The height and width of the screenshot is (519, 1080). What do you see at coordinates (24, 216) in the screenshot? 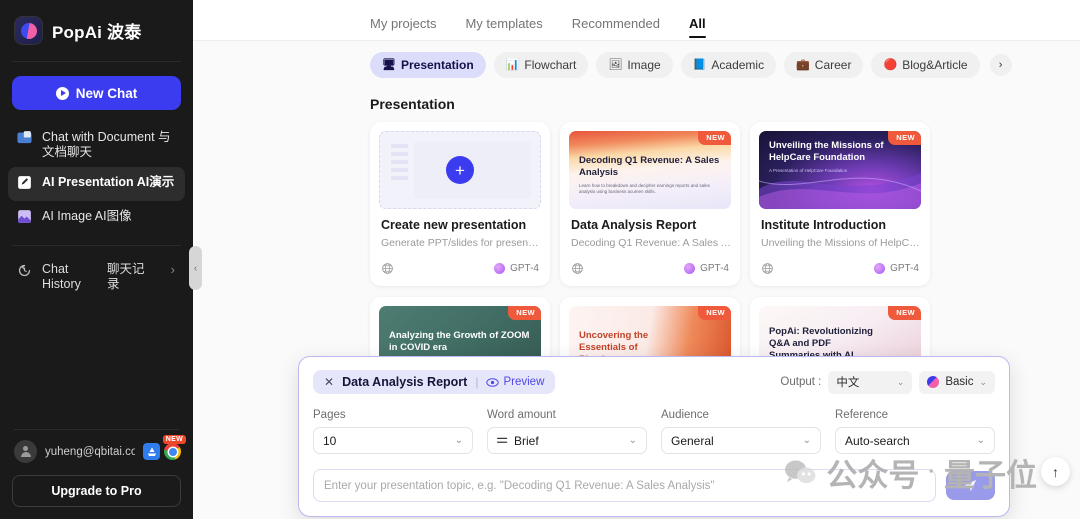
I see `image-icon` at bounding box center [24, 216].